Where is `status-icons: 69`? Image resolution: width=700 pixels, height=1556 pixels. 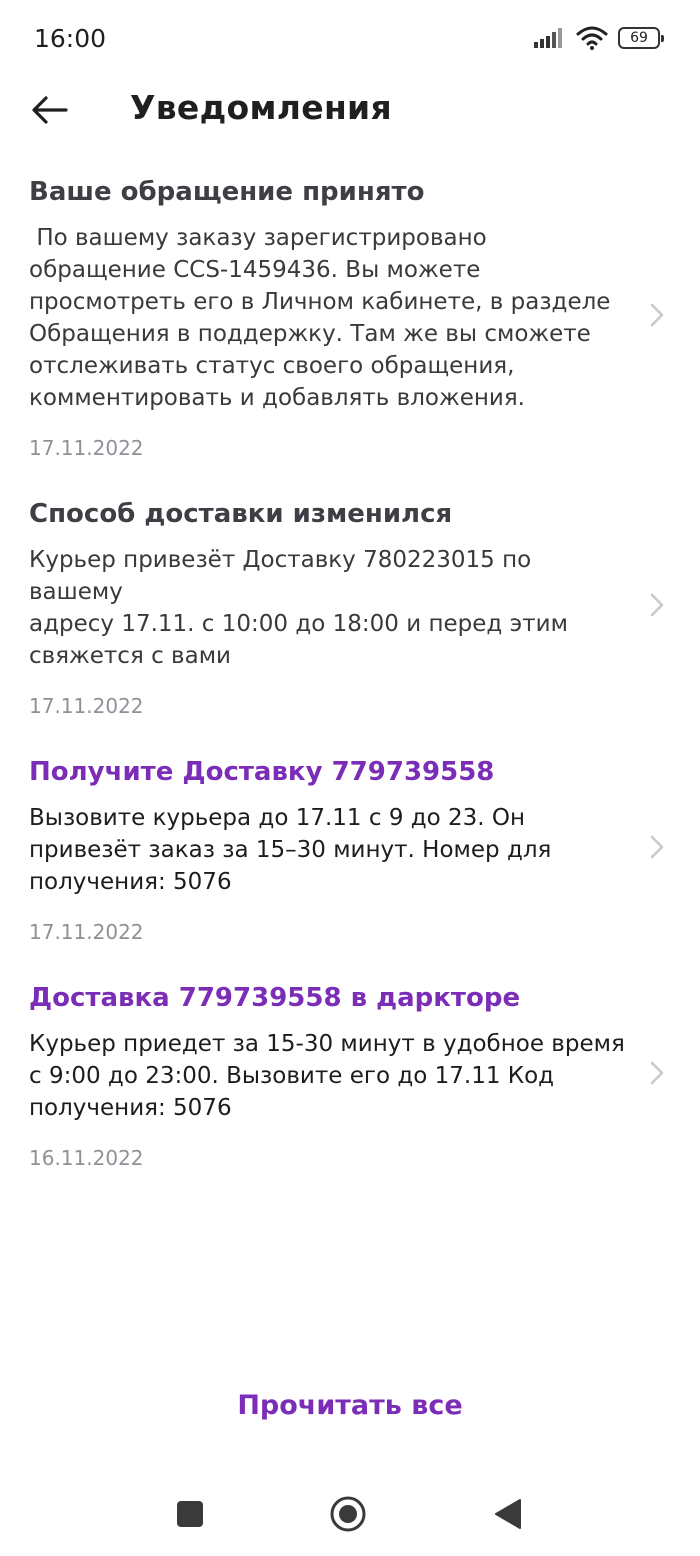 status-icons: 69 is located at coordinates (599, 38).